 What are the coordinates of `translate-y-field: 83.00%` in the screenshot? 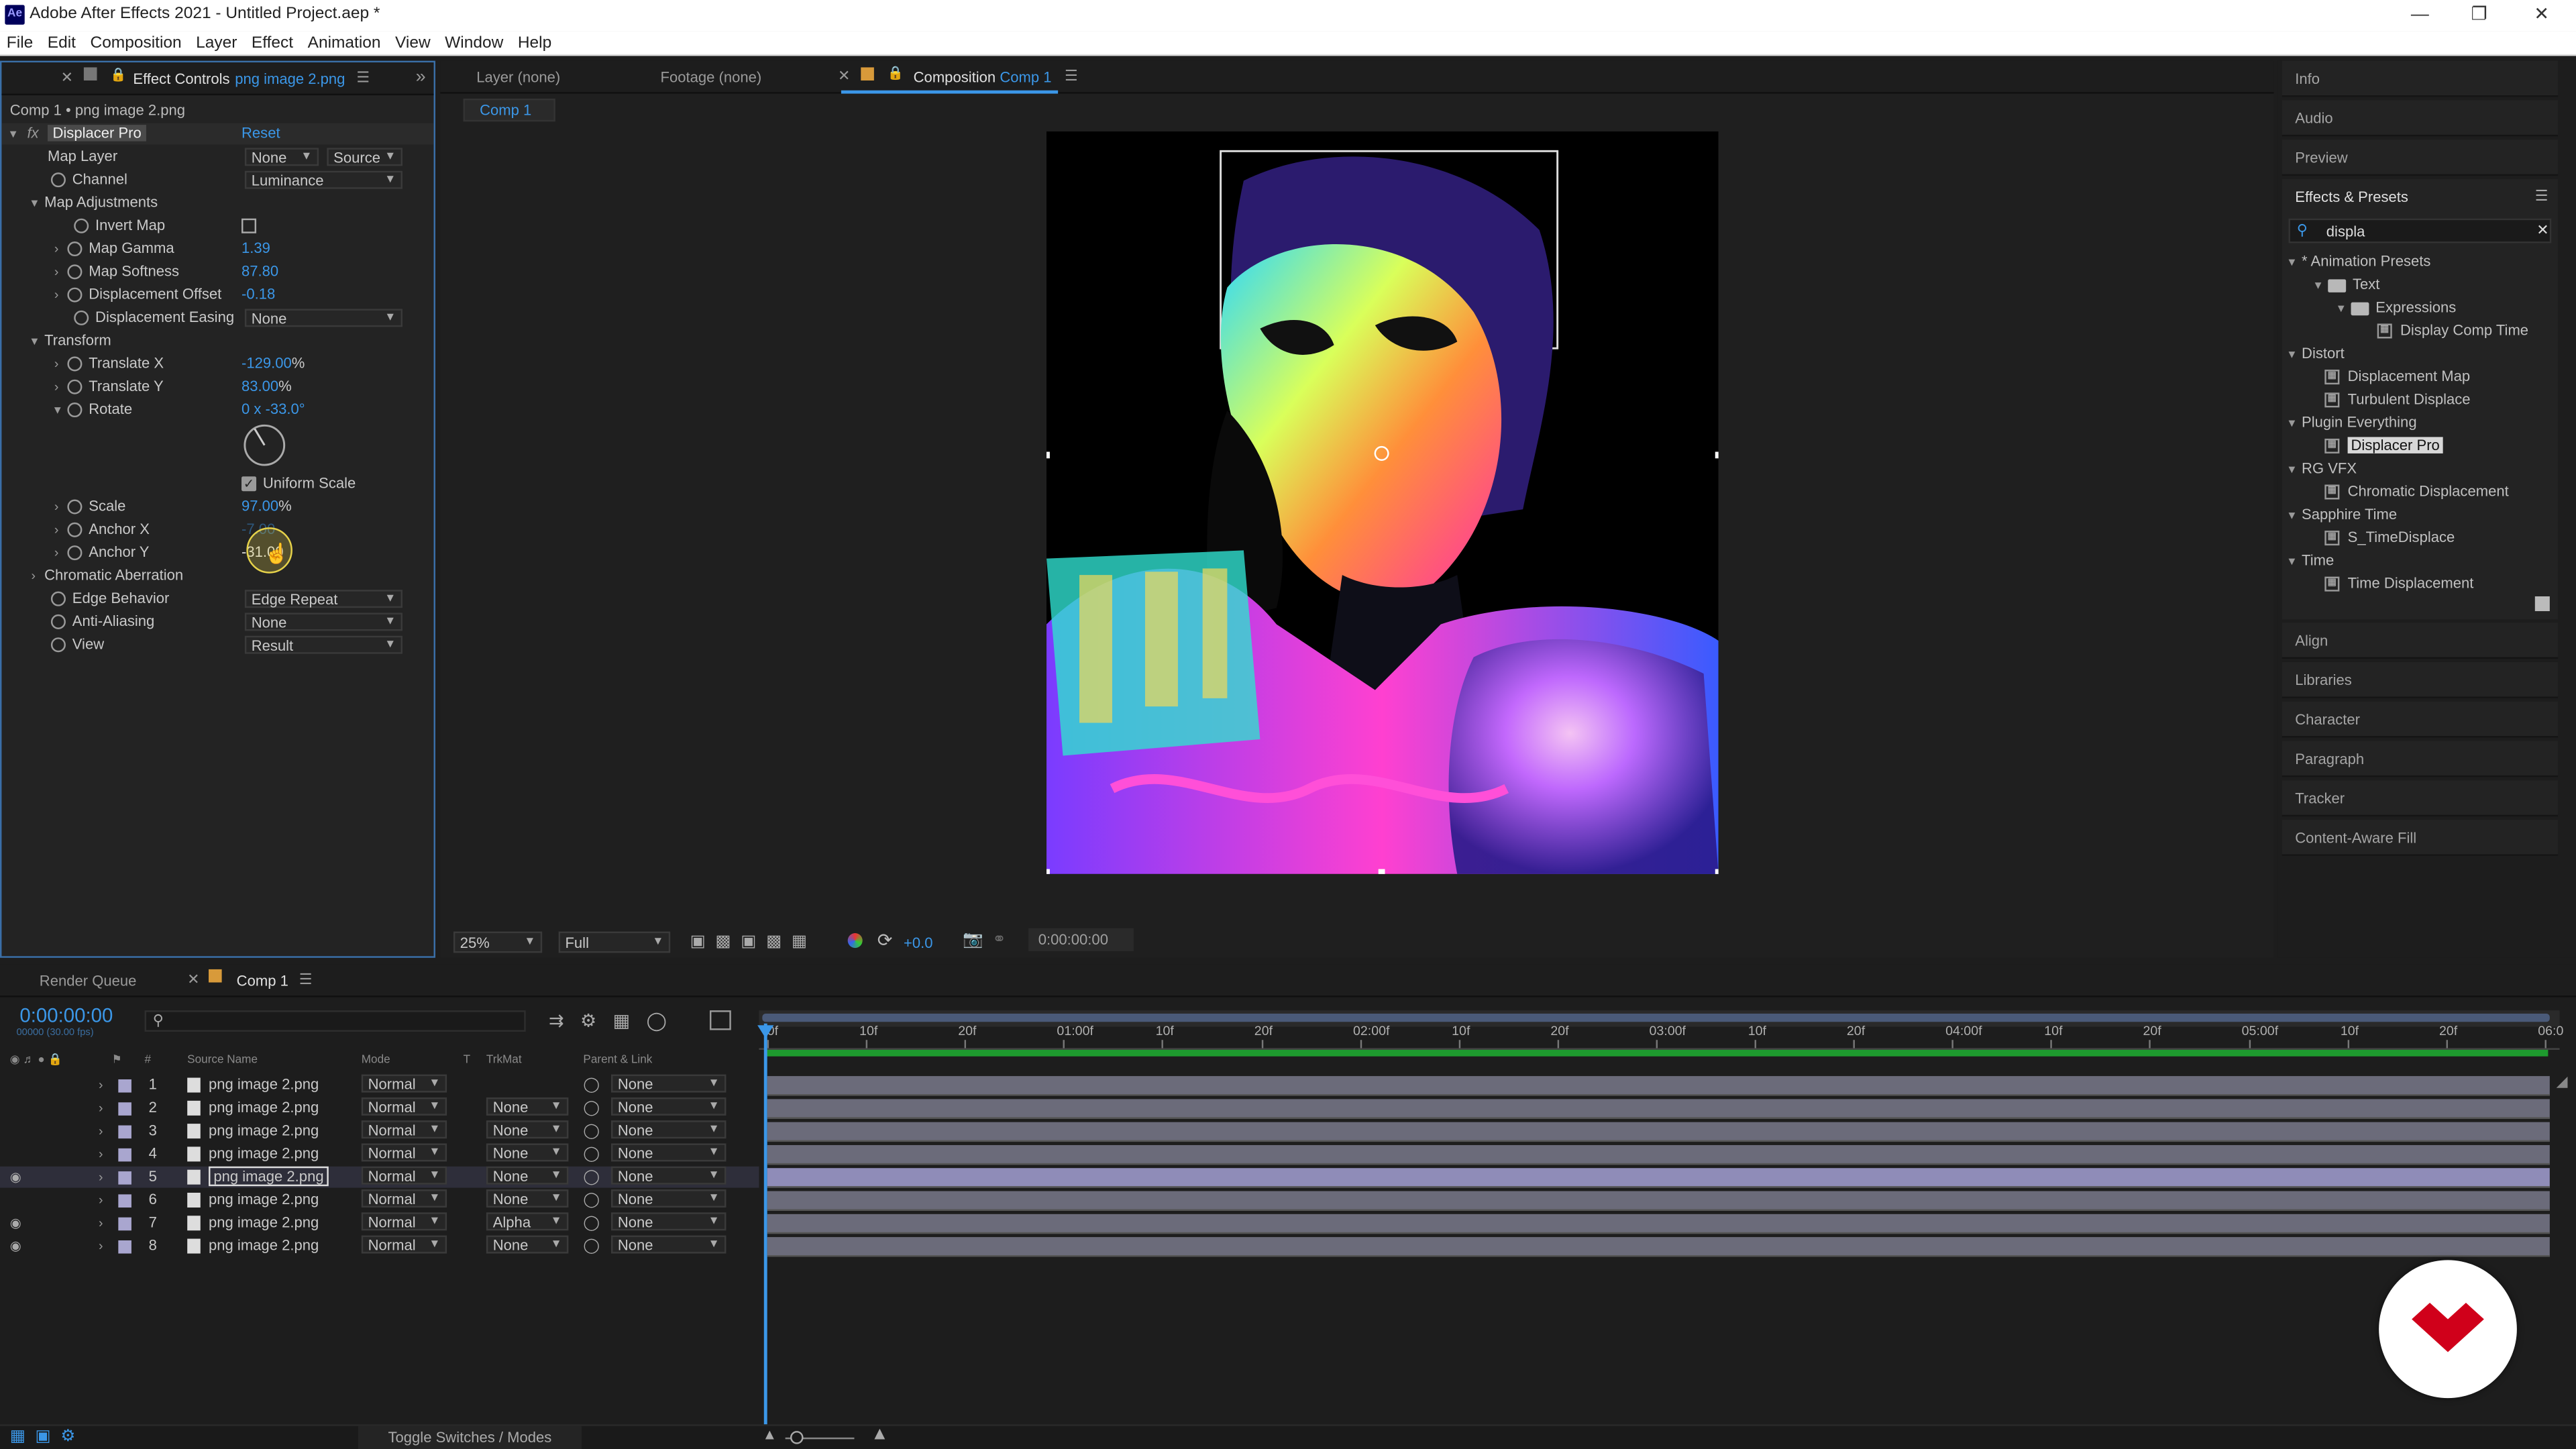 It's located at (266, 387).